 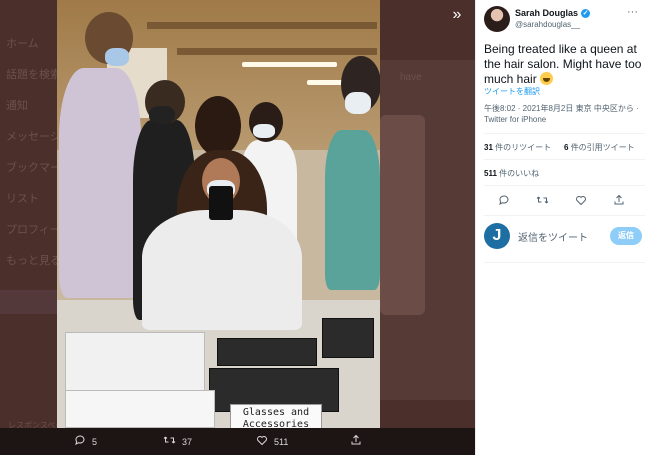 I want to click on photo-stylist-right, so click(x=352, y=210).